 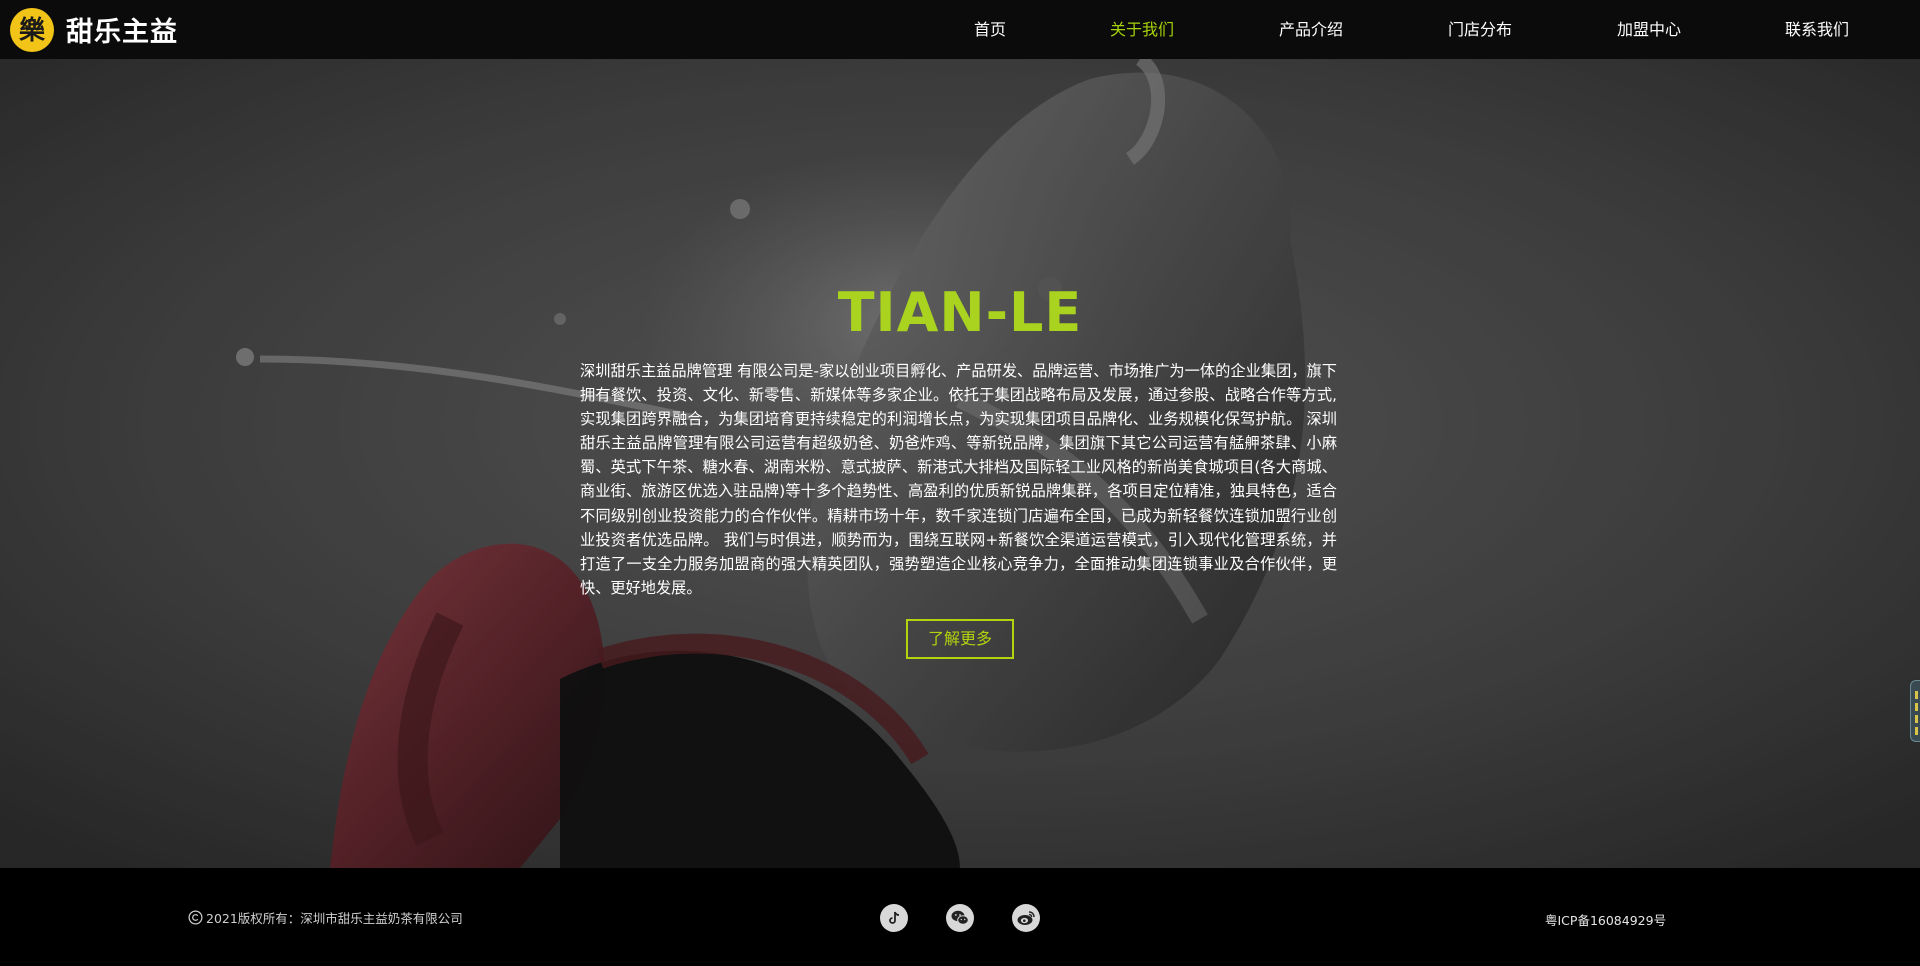 I want to click on main-nav: 首页 关于我们 产品介绍 门店分布 加盟中心 联系我们, so click(x=960, y=29).